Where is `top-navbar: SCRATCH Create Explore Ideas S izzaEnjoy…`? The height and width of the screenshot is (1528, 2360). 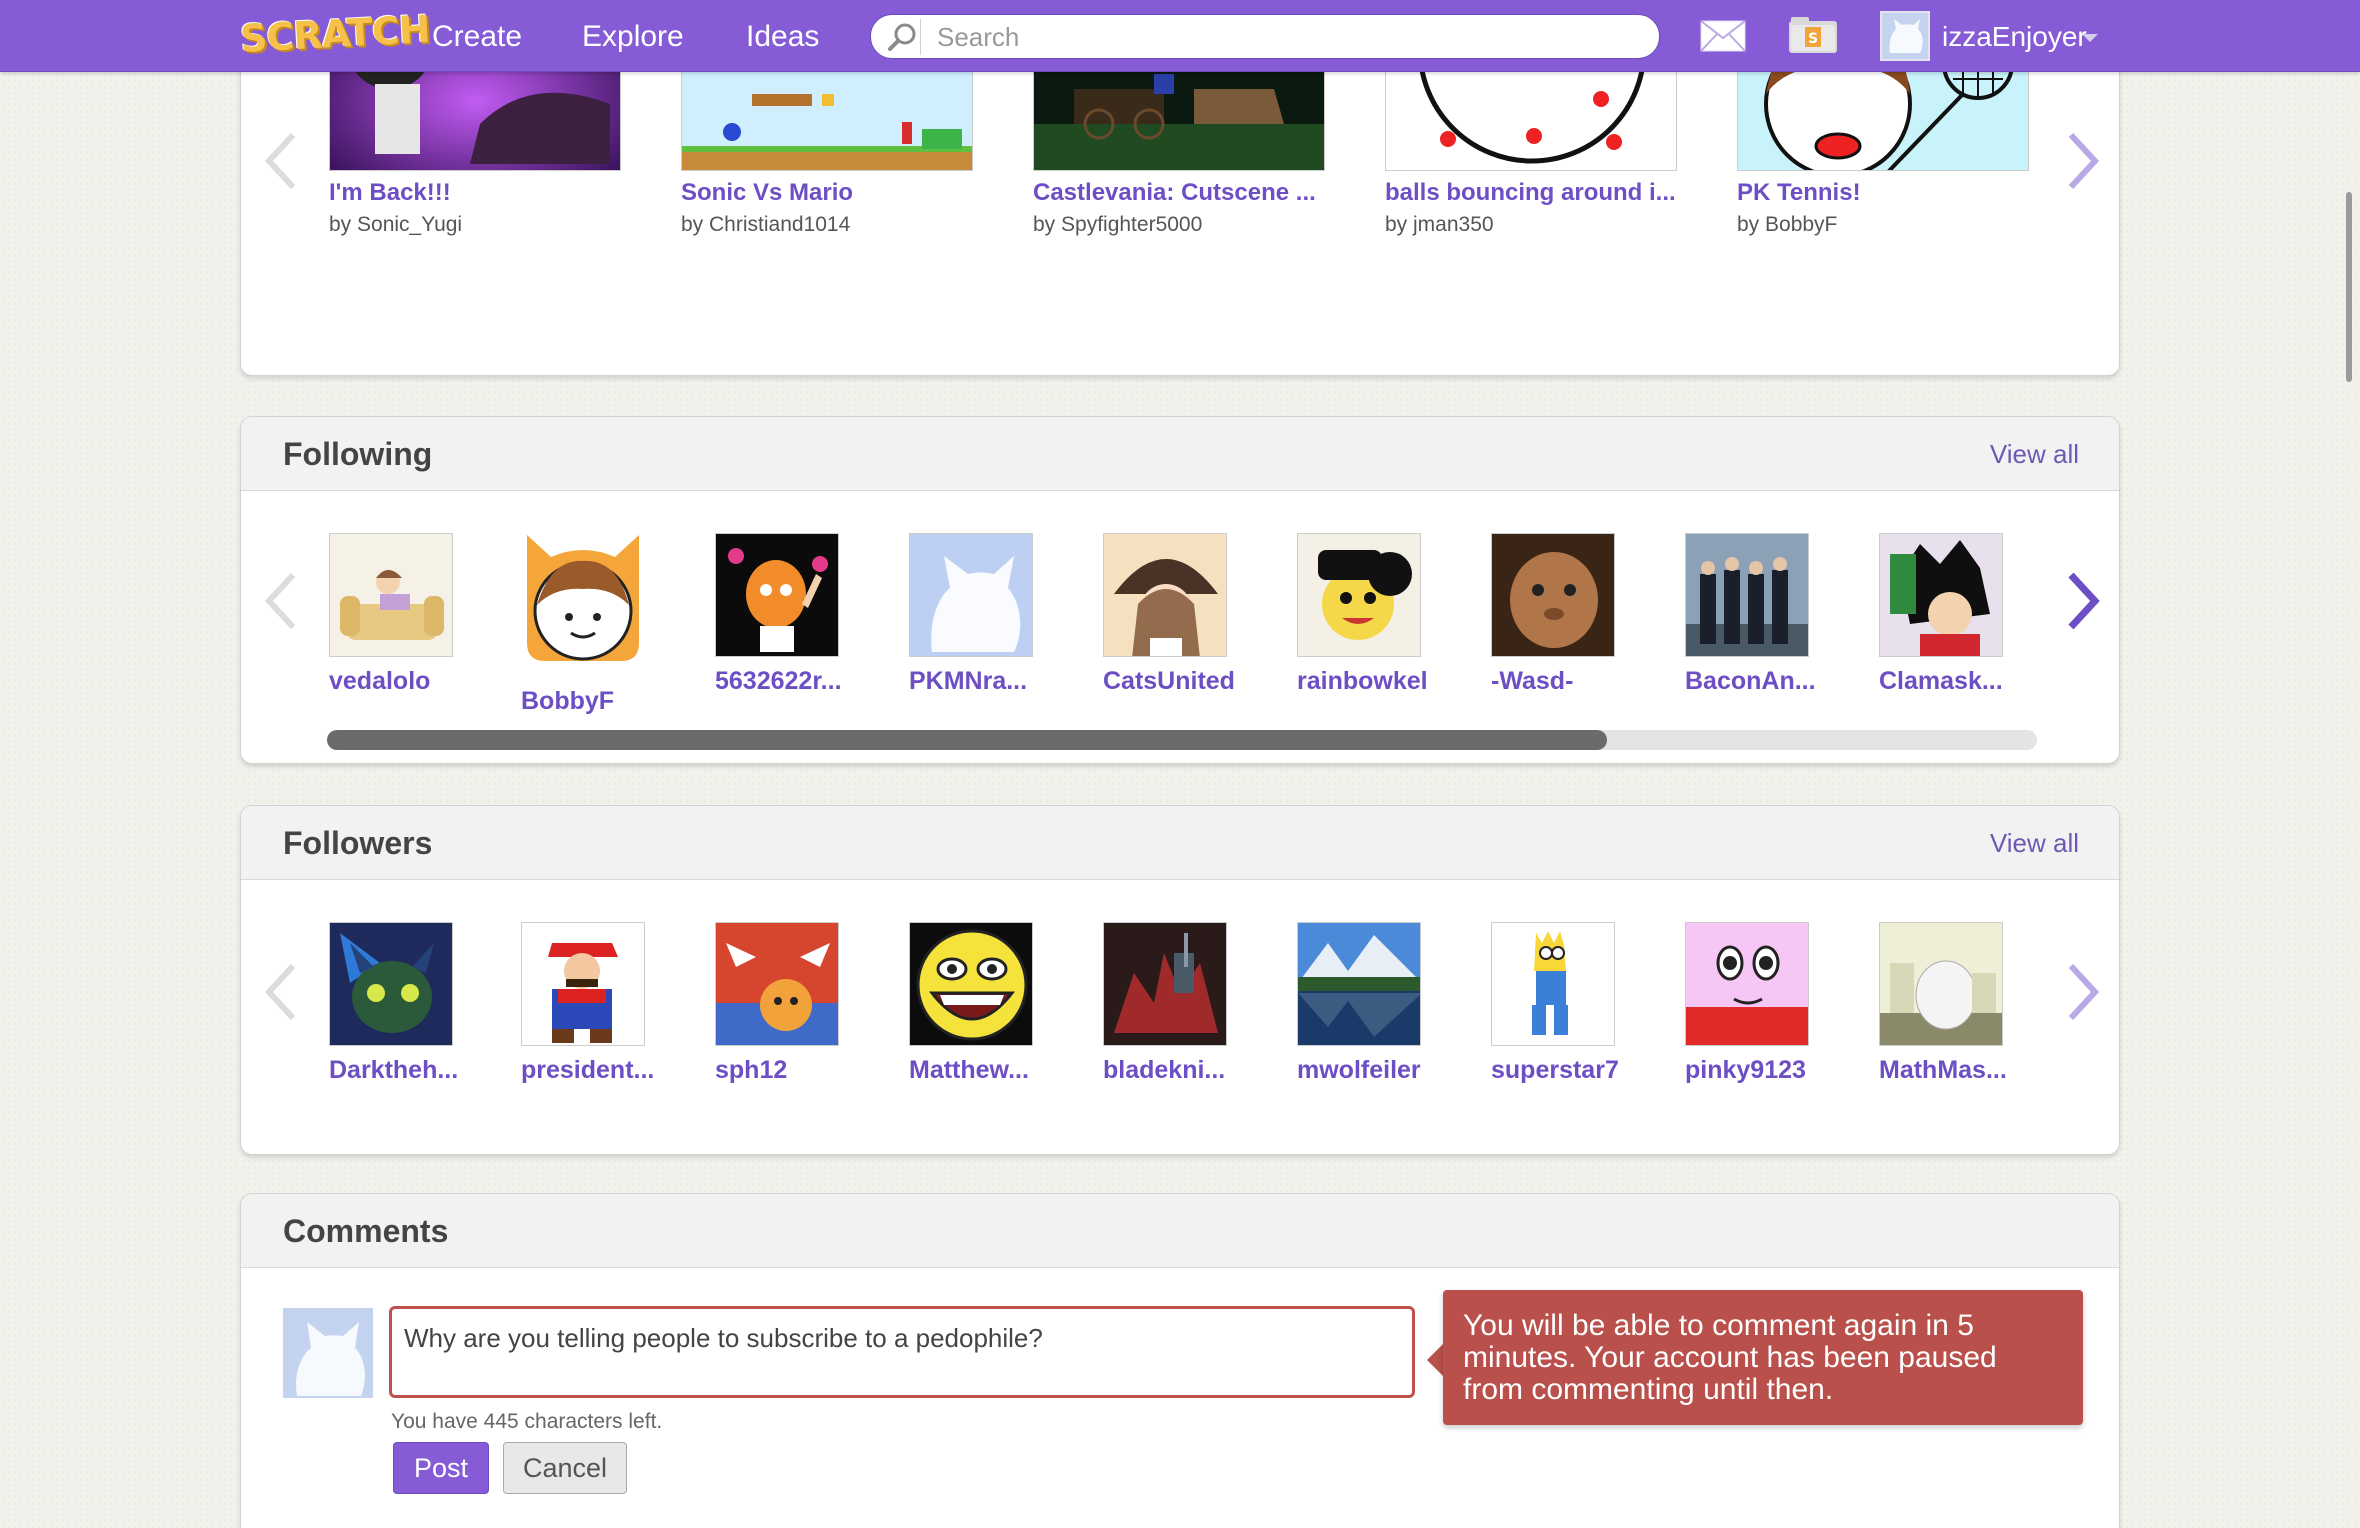
top-navbar: SCRATCH Create Explore Ideas S izzaEnjoy… is located at coordinates (1180, 36).